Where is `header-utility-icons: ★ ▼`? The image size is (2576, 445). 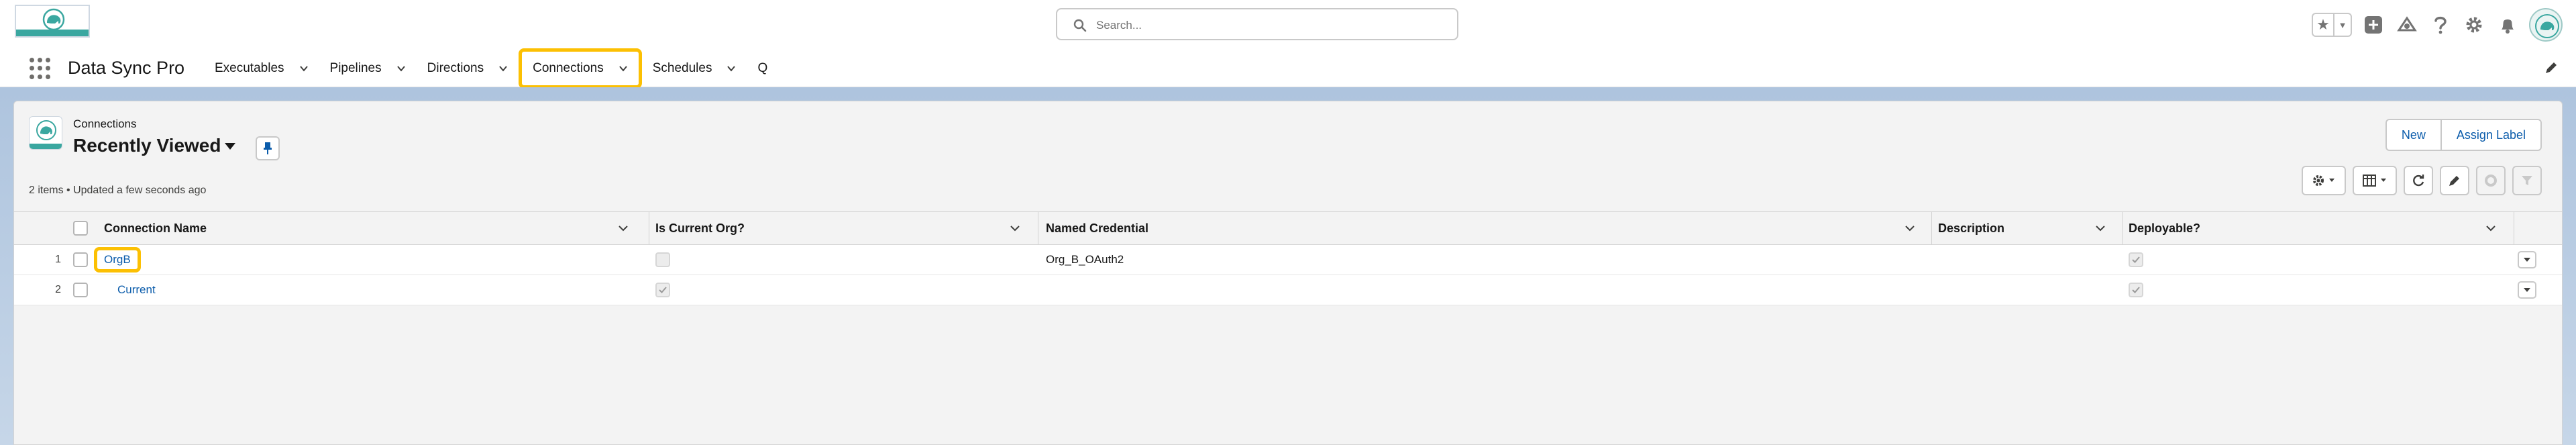 header-utility-icons: ★ ▼ is located at coordinates (2437, 25).